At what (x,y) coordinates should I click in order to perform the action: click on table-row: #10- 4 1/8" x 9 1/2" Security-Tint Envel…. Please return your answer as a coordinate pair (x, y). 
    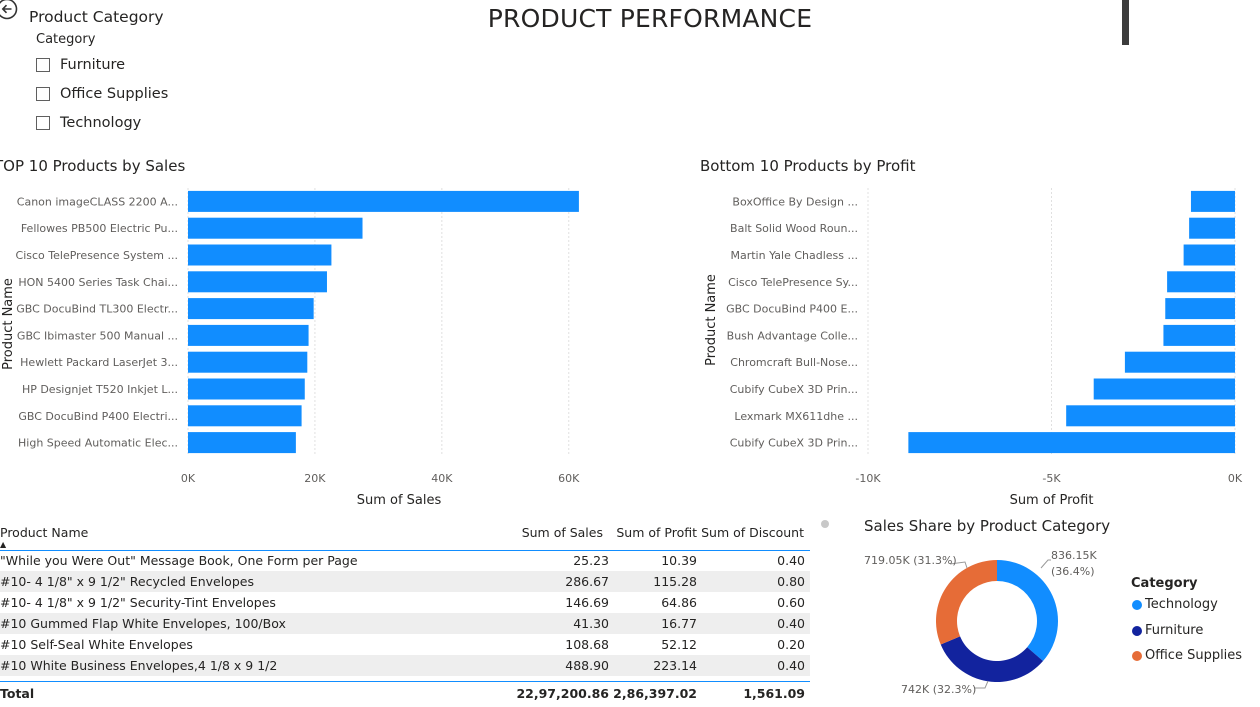
    Looking at the image, I should click on (405, 602).